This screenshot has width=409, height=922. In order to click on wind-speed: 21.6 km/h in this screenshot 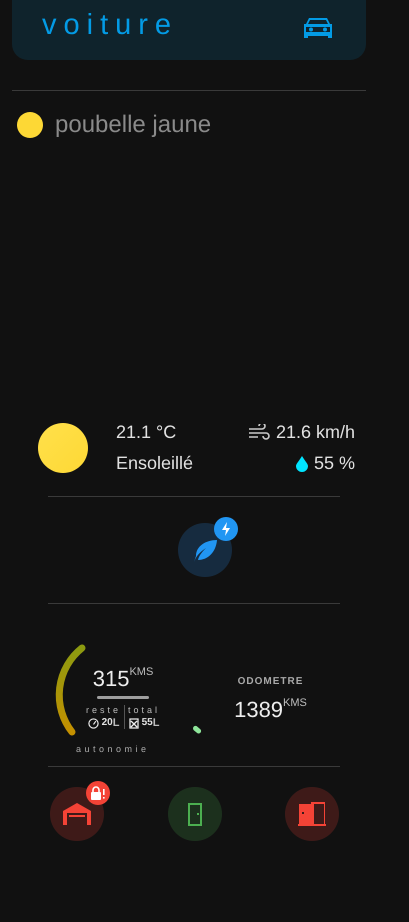, I will do `click(315, 432)`.